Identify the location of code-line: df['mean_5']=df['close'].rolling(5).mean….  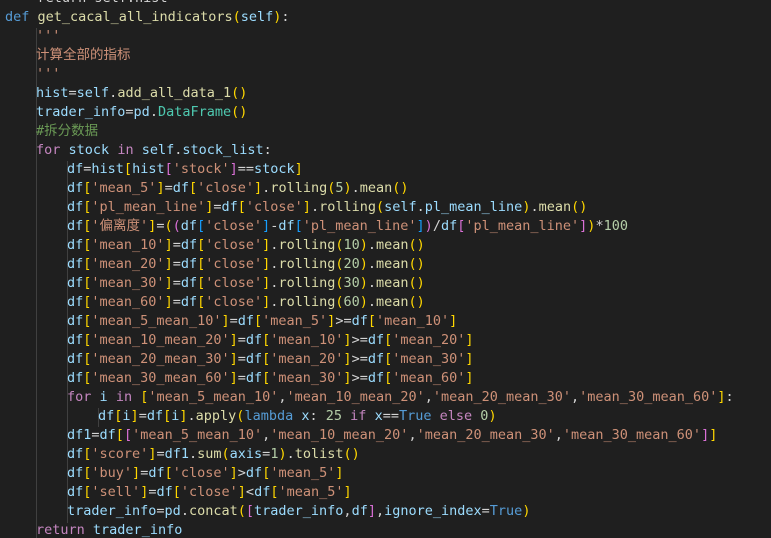
(238, 188).